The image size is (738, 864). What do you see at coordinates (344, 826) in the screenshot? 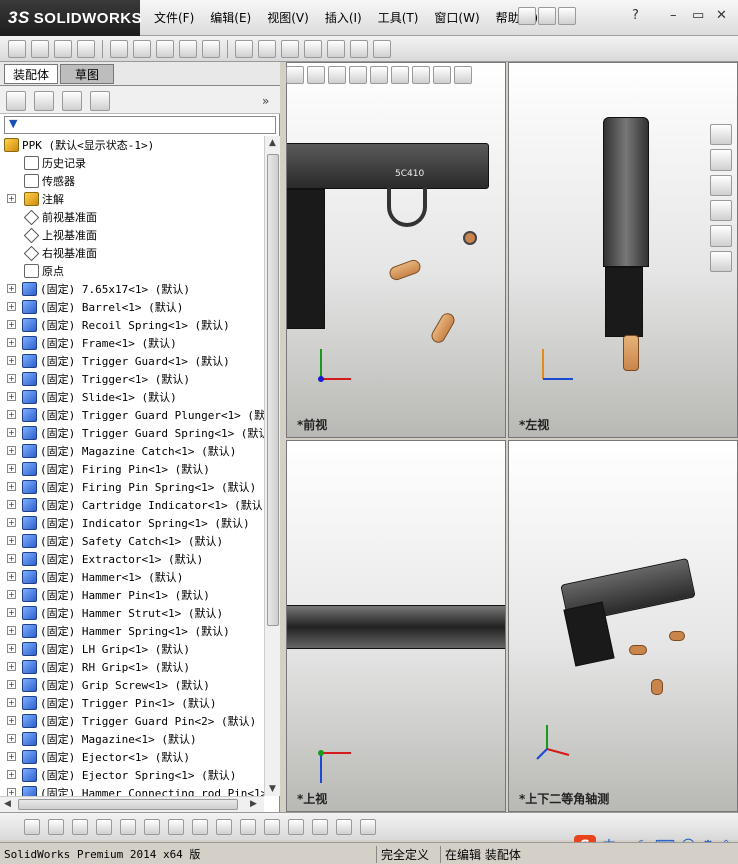
I see `single-view-icon` at bounding box center [344, 826].